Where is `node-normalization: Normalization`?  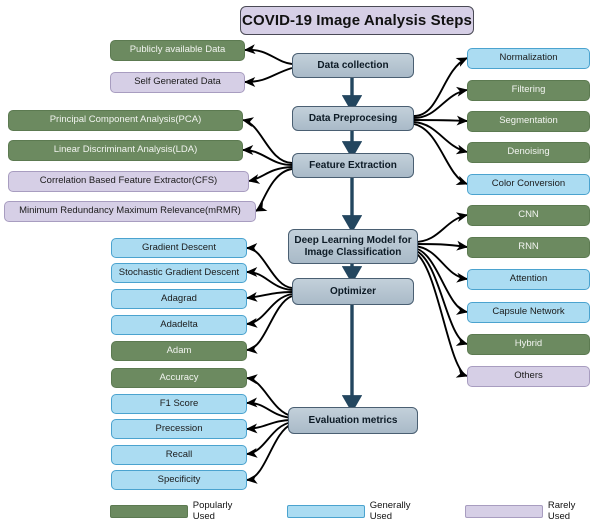
node-normalization: Normalization is located at coordinates (528, 58).